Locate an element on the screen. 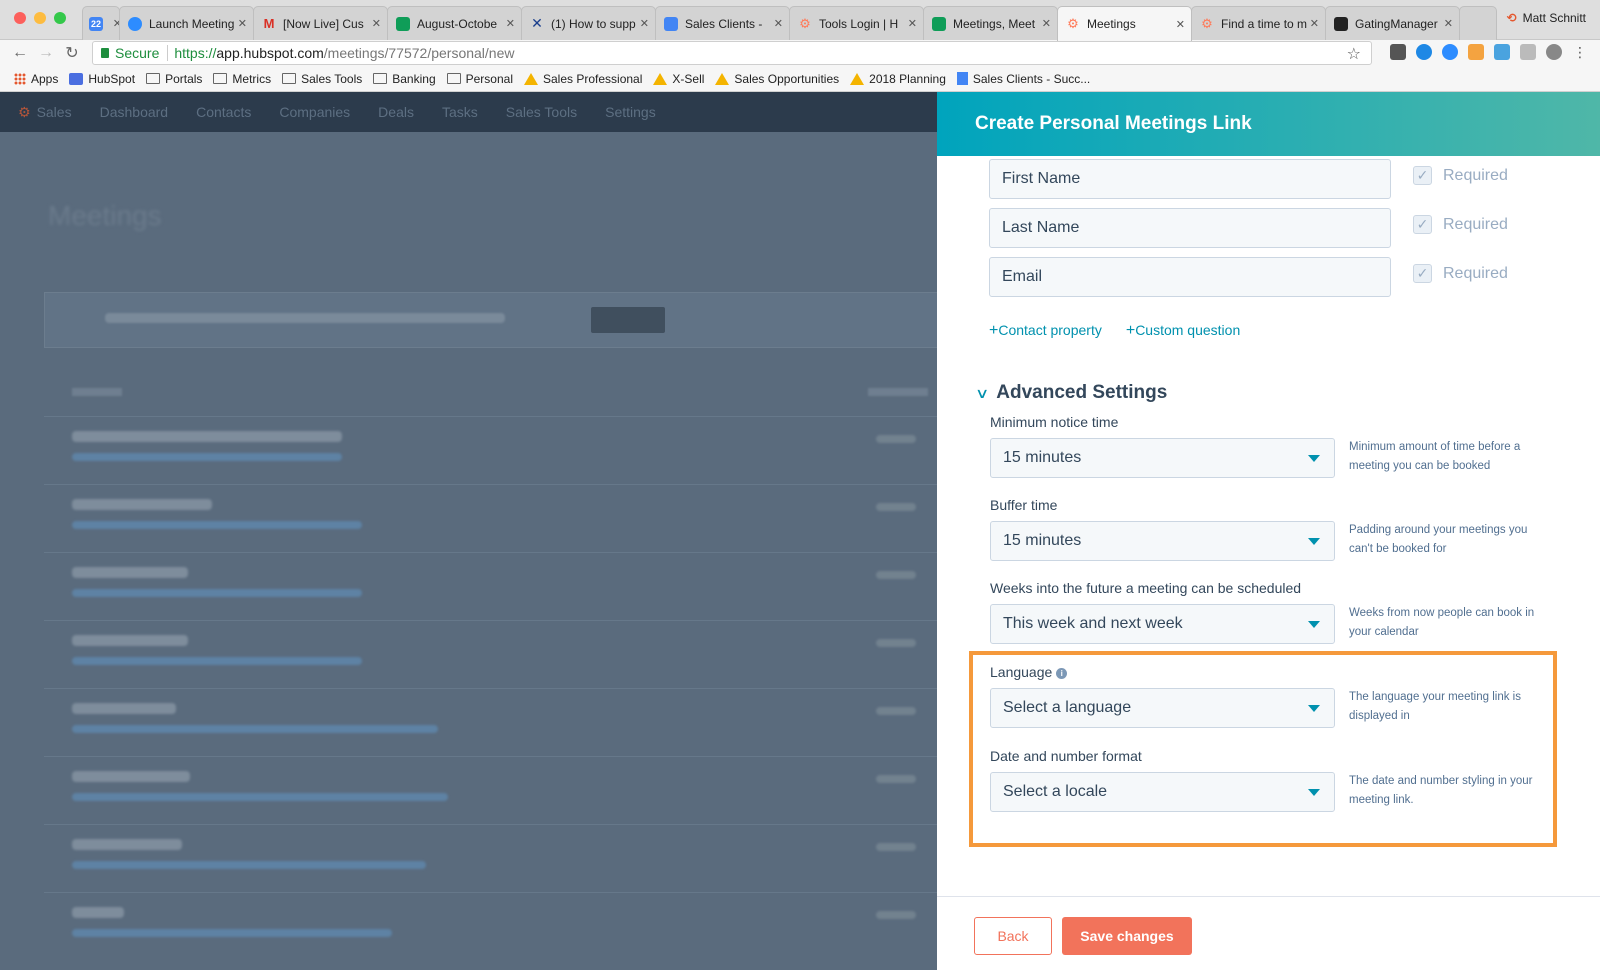 This screenshot has width=1600, height=970. bg-column-header is located at coordinates (97, 392).